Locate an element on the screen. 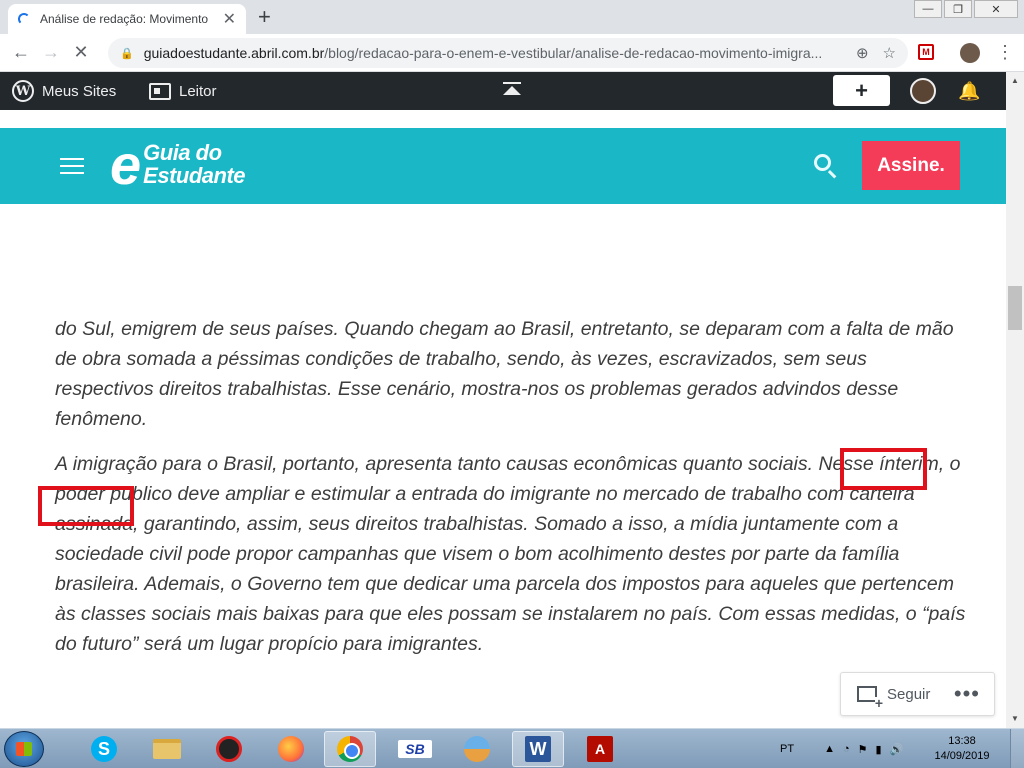 This screenshot has width=1024, height=768. taskbar-game is located at coordinates (229, 749).